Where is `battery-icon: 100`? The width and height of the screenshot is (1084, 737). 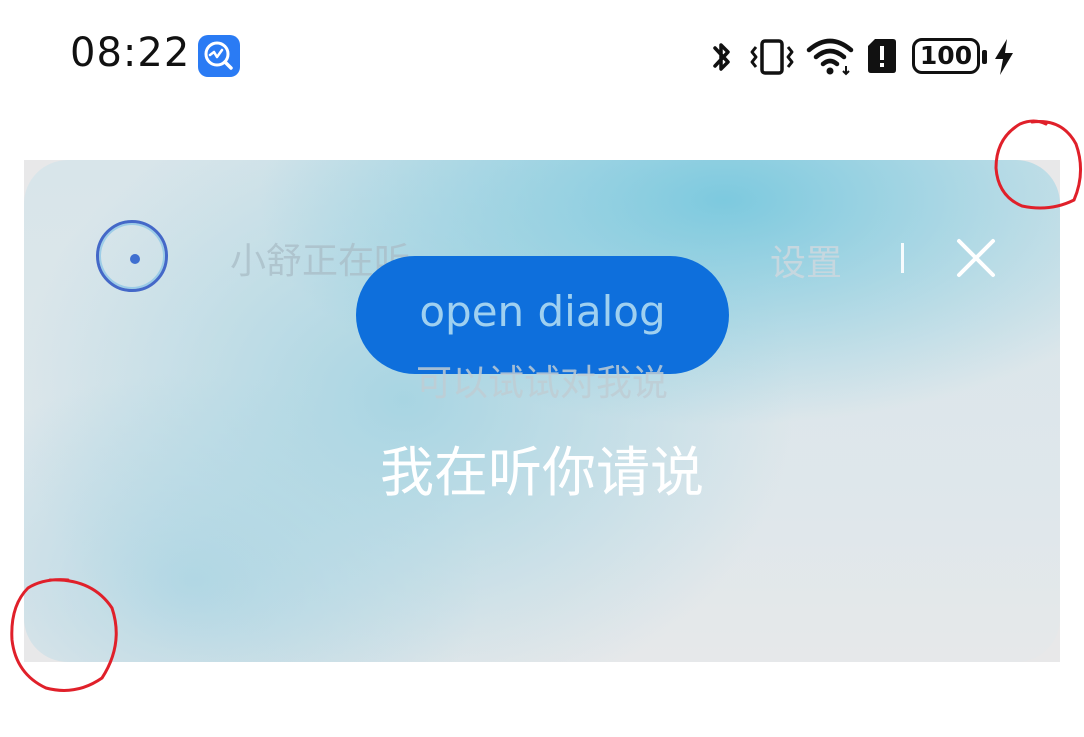 battery-icon: 100 is located at coordinates (946, 56).